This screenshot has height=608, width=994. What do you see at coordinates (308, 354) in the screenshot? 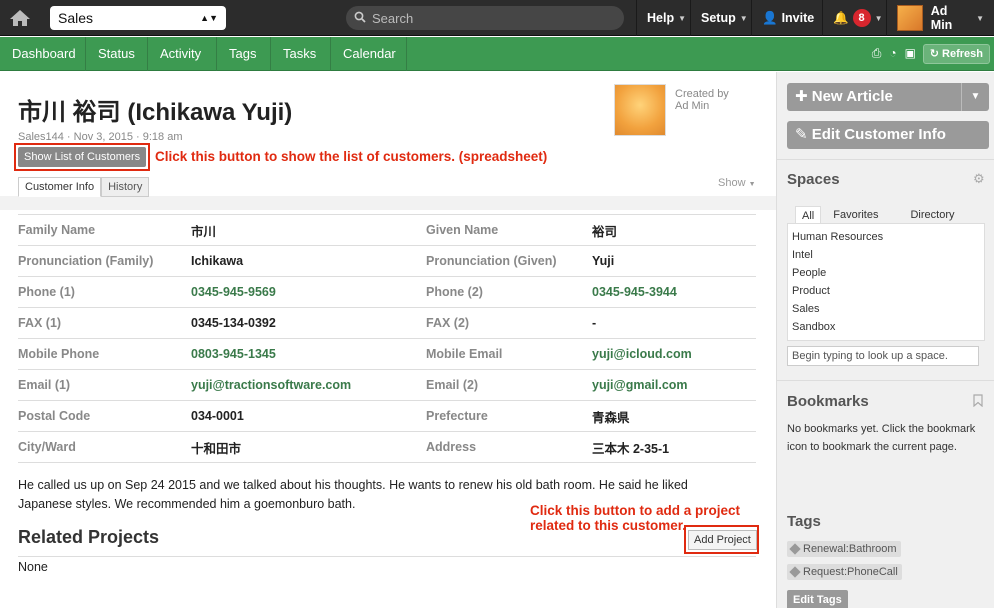
I see `phone-link: 0803-945-1345` at bounding box center [308, 354].